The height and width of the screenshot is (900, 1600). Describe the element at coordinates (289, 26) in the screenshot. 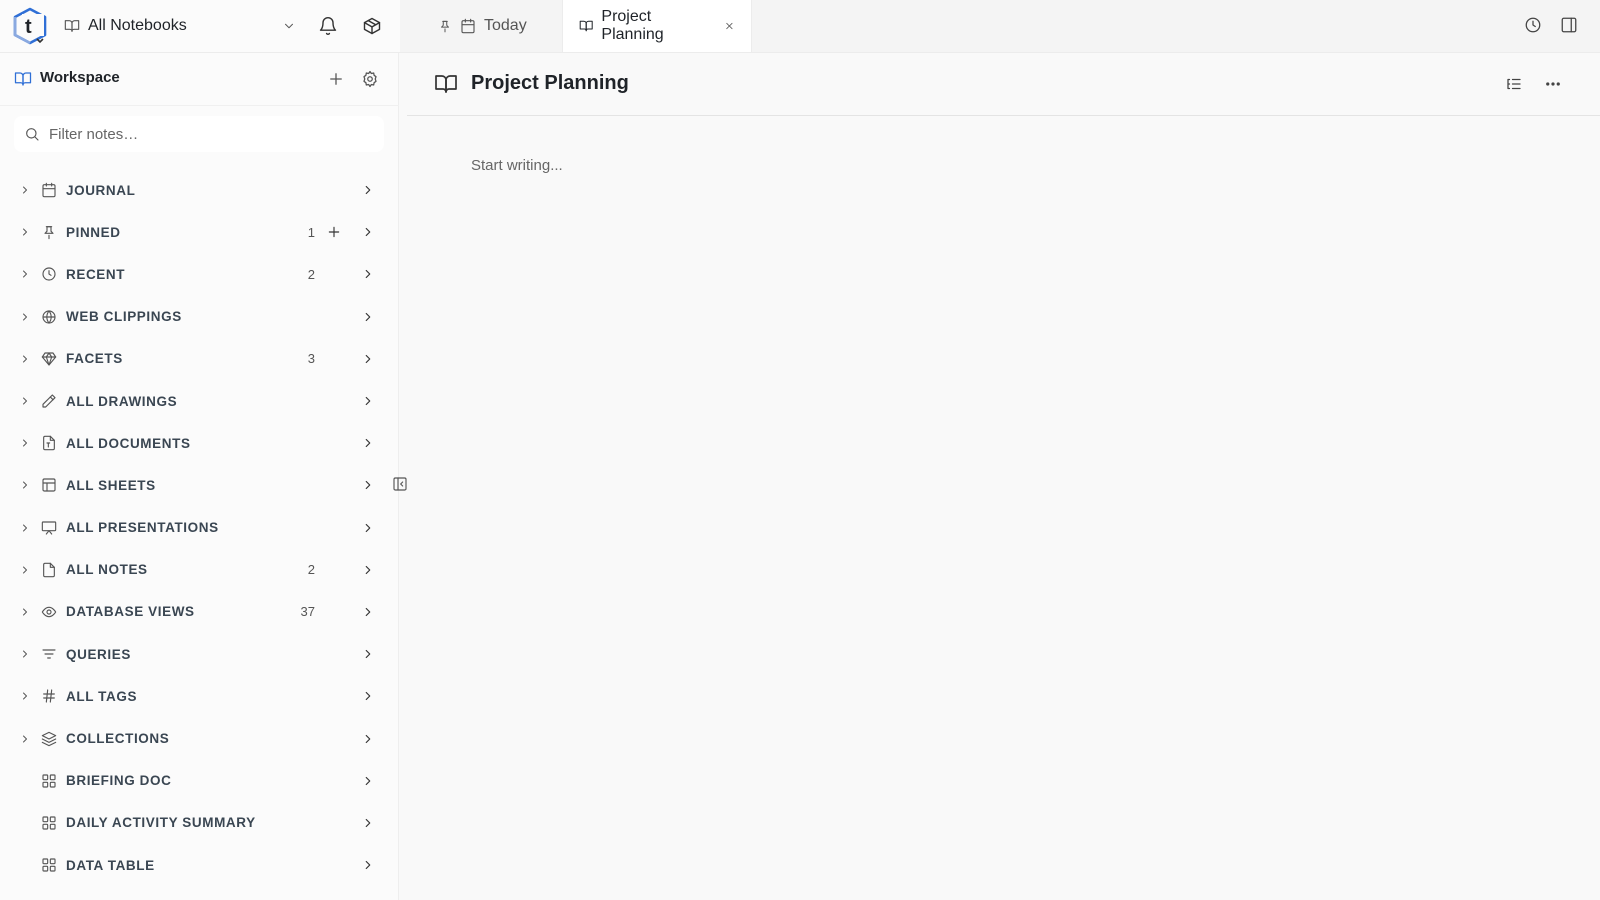

I see `chevron-down-icon` at that location.